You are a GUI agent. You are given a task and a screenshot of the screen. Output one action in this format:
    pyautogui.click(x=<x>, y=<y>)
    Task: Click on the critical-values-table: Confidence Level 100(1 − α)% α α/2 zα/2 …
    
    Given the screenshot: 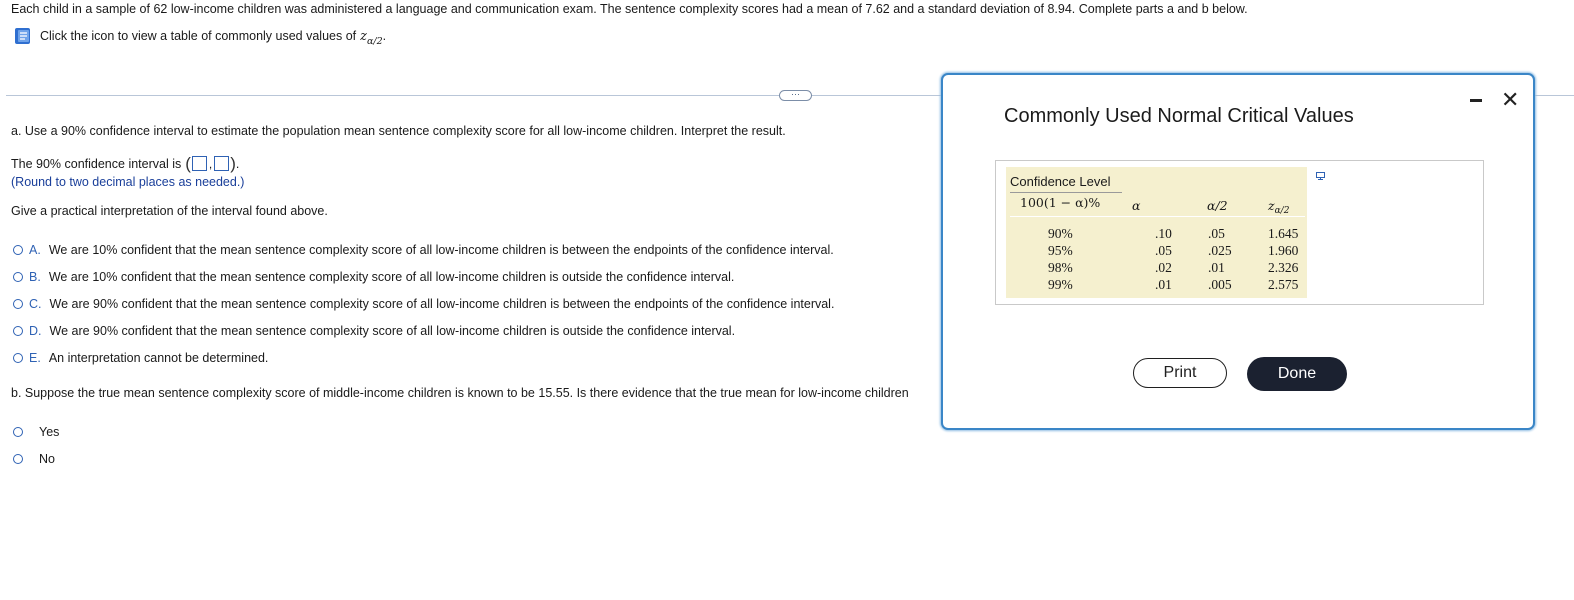 What is the action you would take?
    pyautogui.click(x=1239, y=232)
    